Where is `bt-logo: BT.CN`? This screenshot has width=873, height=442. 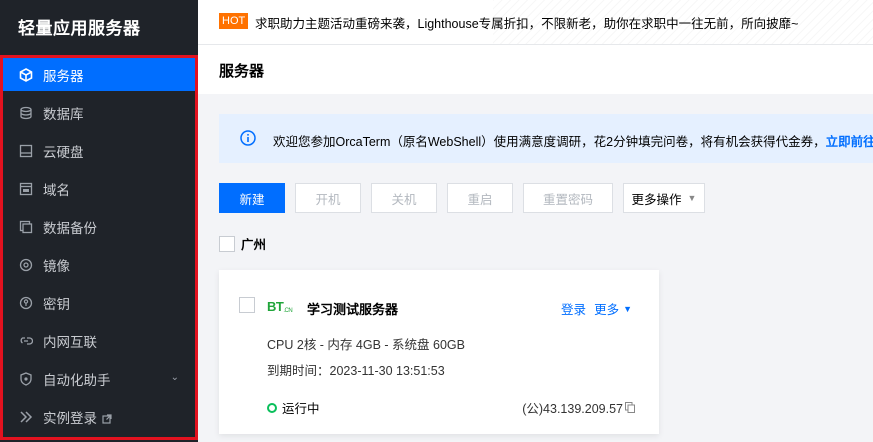
bt-logo: BT.CN is located at coordinates (280, 306).